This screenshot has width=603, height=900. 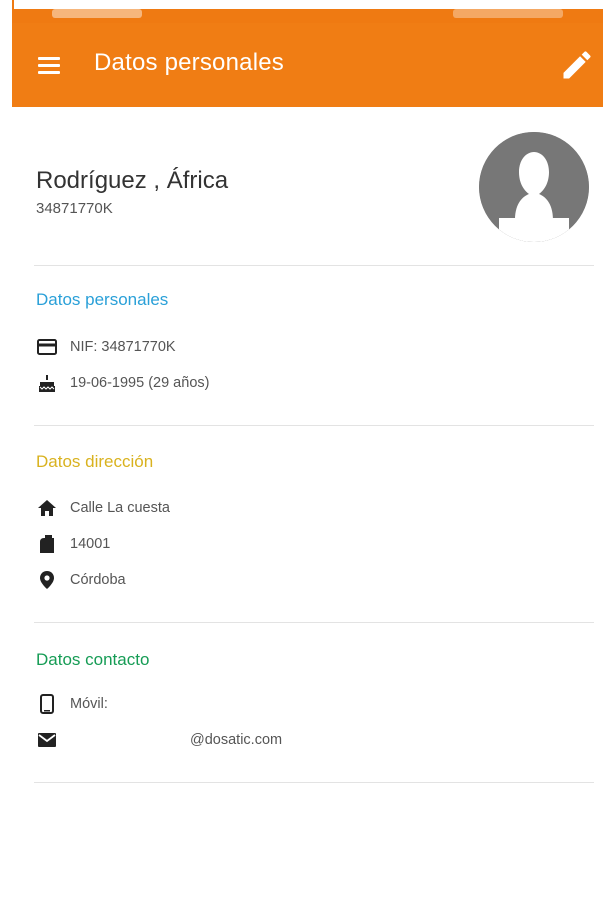 I want to click on profile-name: Rodríguez , África, so click(x=132, y=180).